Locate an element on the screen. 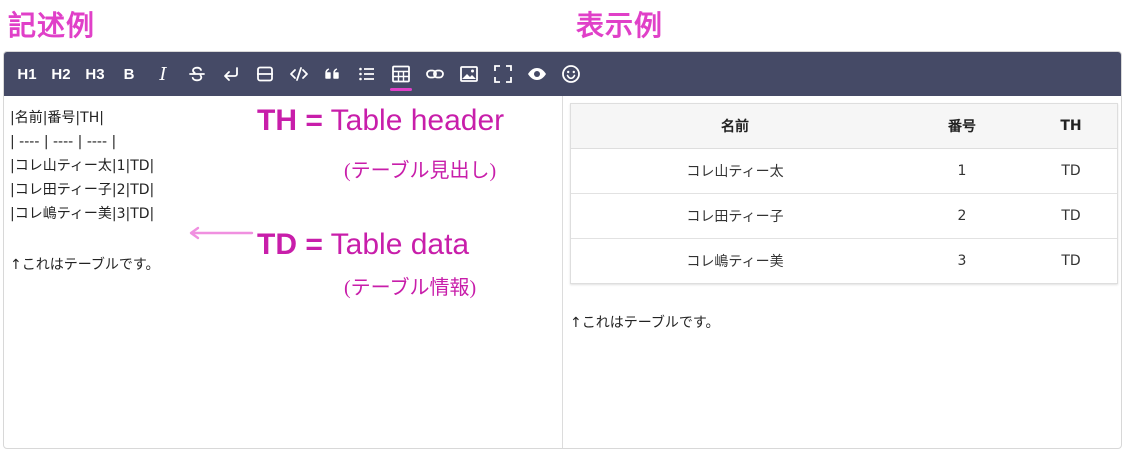  markdown-line: |コレ山ティー太|1|TD| is located at coordinates (82, 166).